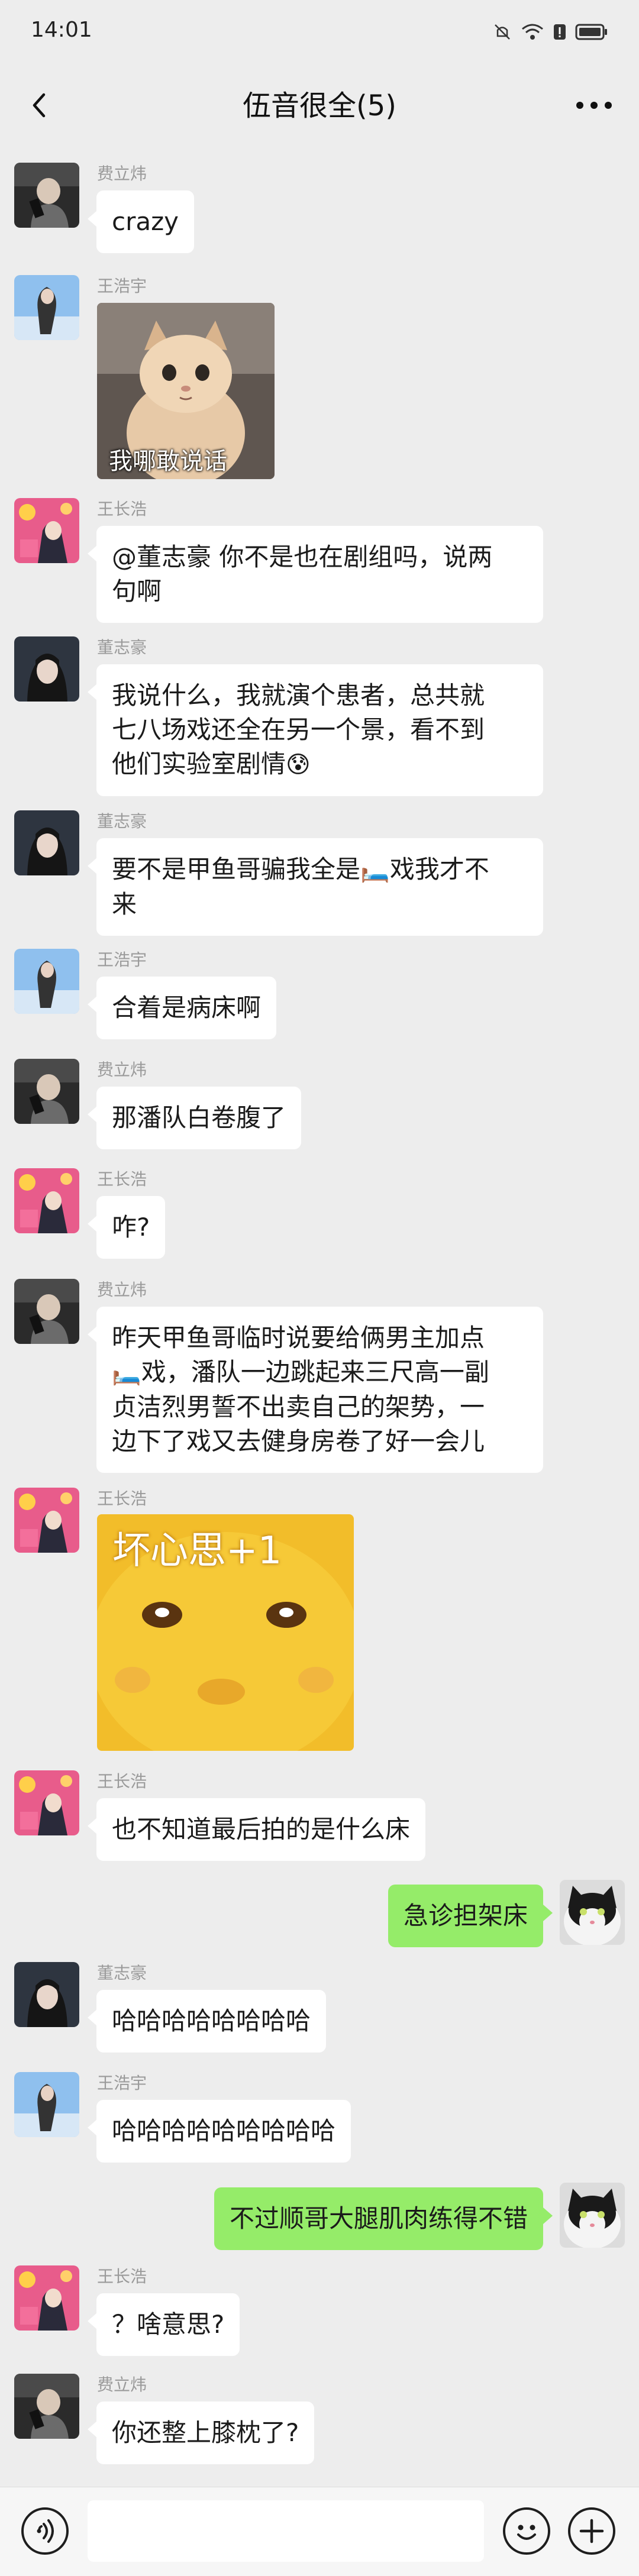  Describe the element at coordinates (319, 887) in the screenshot. I see `message-bubble: 要不是甲鱼哥骗我全是🛏️戏我才不 来` at that location.